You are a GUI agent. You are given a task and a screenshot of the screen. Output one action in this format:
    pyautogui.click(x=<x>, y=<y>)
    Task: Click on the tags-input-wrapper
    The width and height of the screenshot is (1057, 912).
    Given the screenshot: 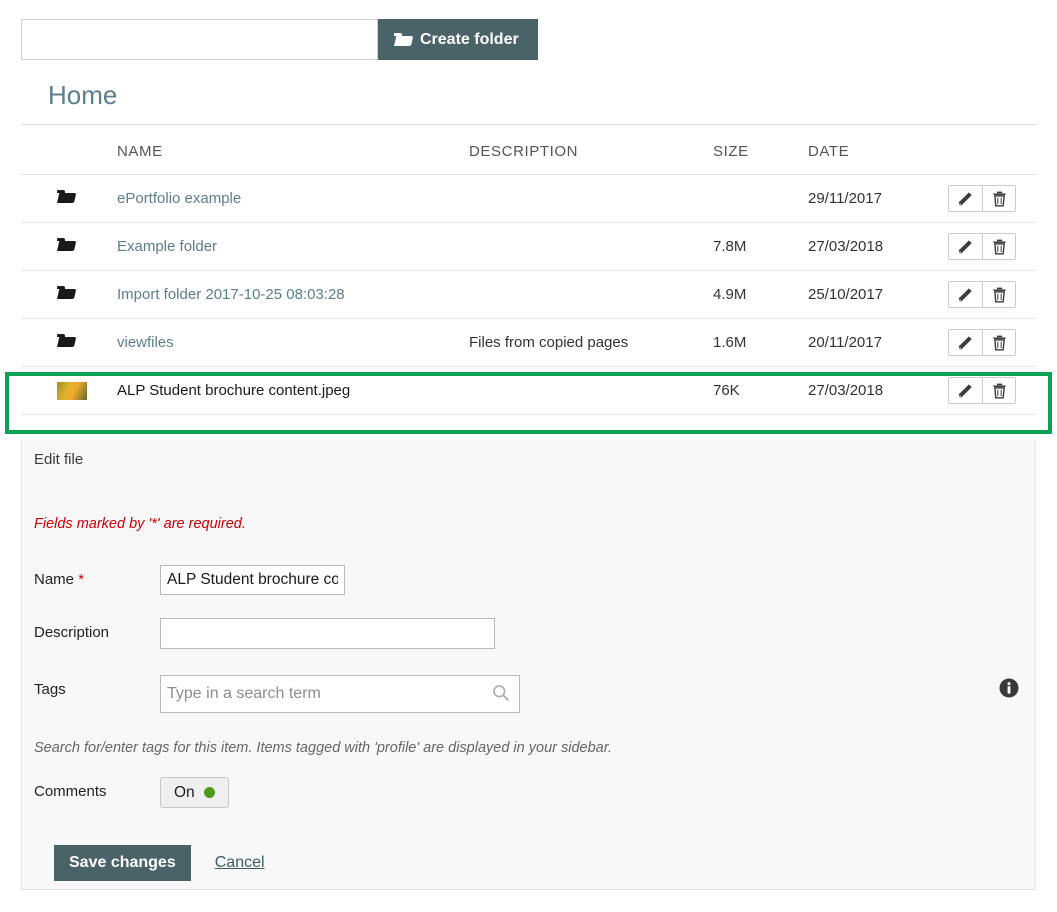 What is the action you would take?
    pyautogui.click(x=340, y=694)
    